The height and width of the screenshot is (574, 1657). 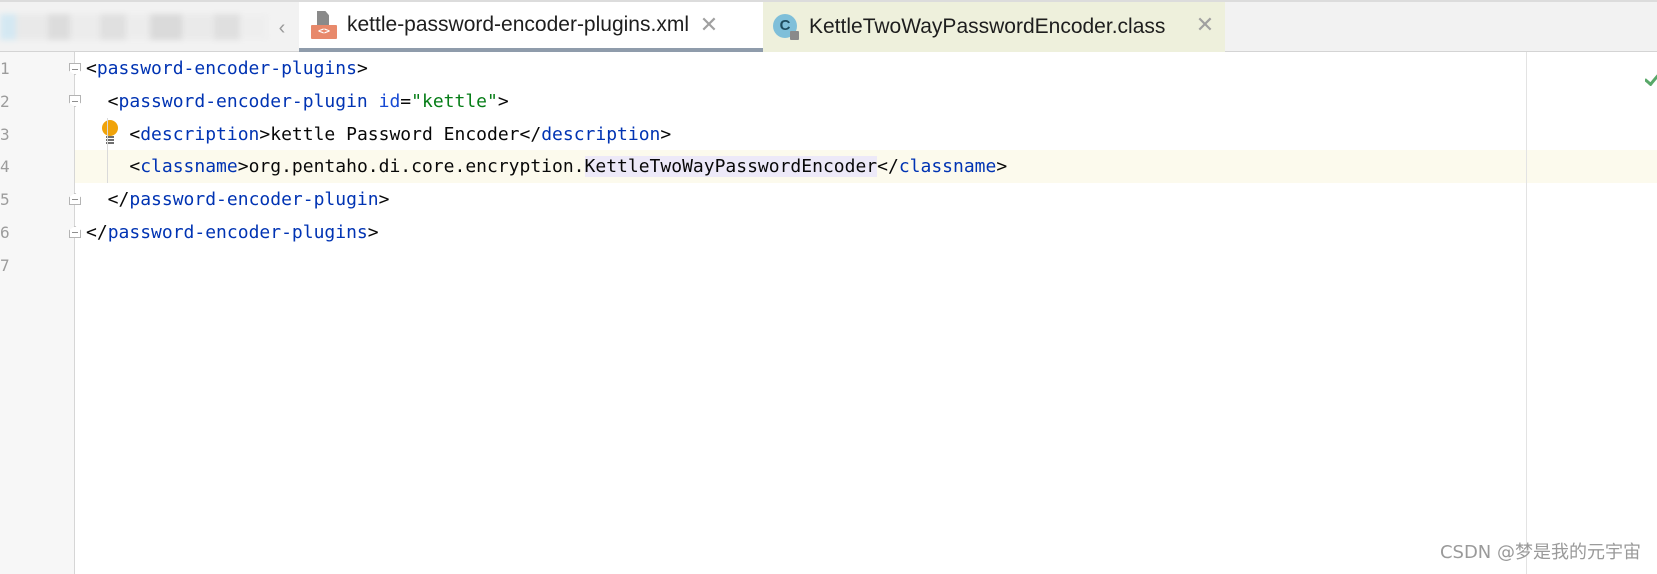 What do you see at coordinates (1526, 313) in the screenshot?
I see `right-margin-guide` at bounding box center [1526, 313].